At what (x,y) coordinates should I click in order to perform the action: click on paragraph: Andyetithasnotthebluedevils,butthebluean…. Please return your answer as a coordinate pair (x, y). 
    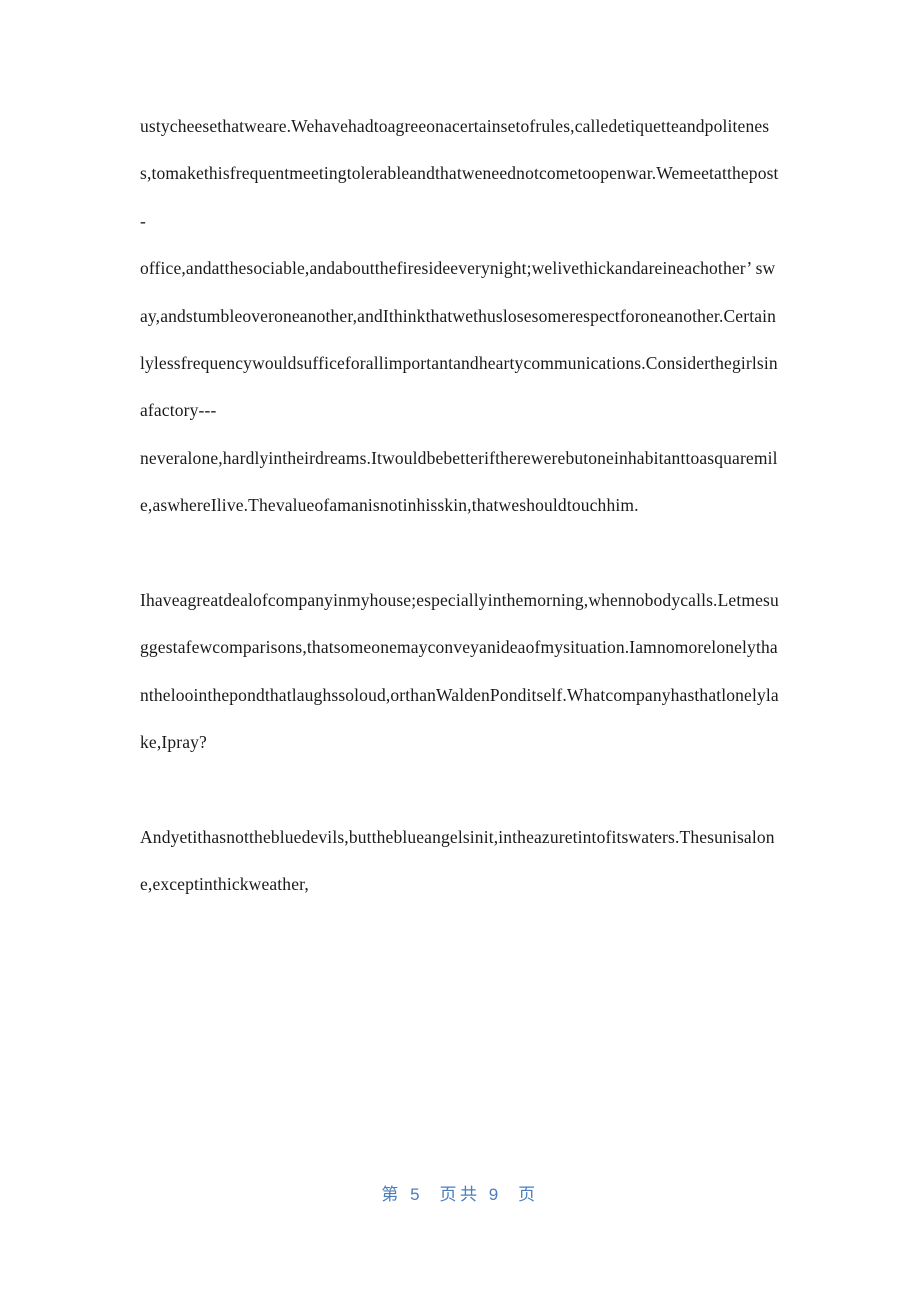
    Looking at the image, I should click on (457, 861).